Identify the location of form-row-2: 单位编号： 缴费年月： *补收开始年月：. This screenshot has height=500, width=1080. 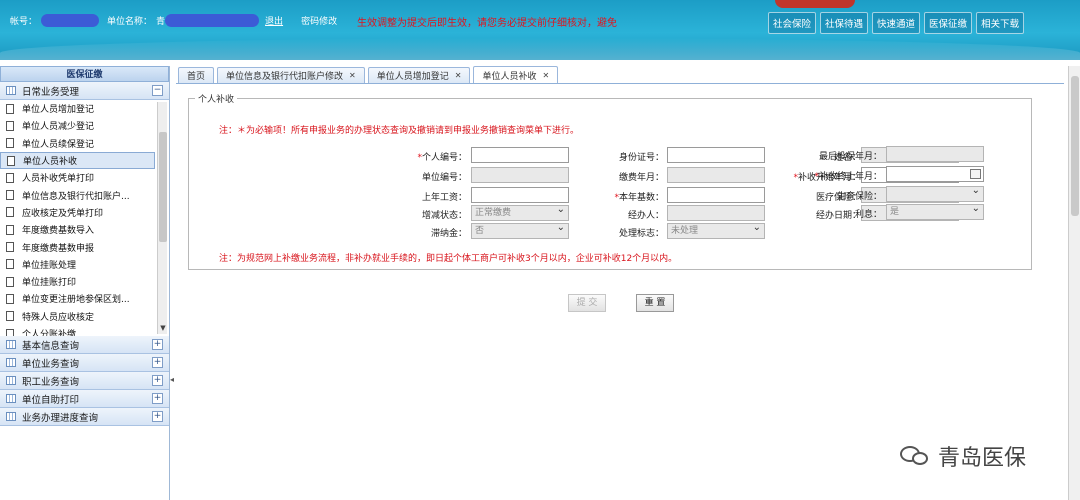
(611, 175).